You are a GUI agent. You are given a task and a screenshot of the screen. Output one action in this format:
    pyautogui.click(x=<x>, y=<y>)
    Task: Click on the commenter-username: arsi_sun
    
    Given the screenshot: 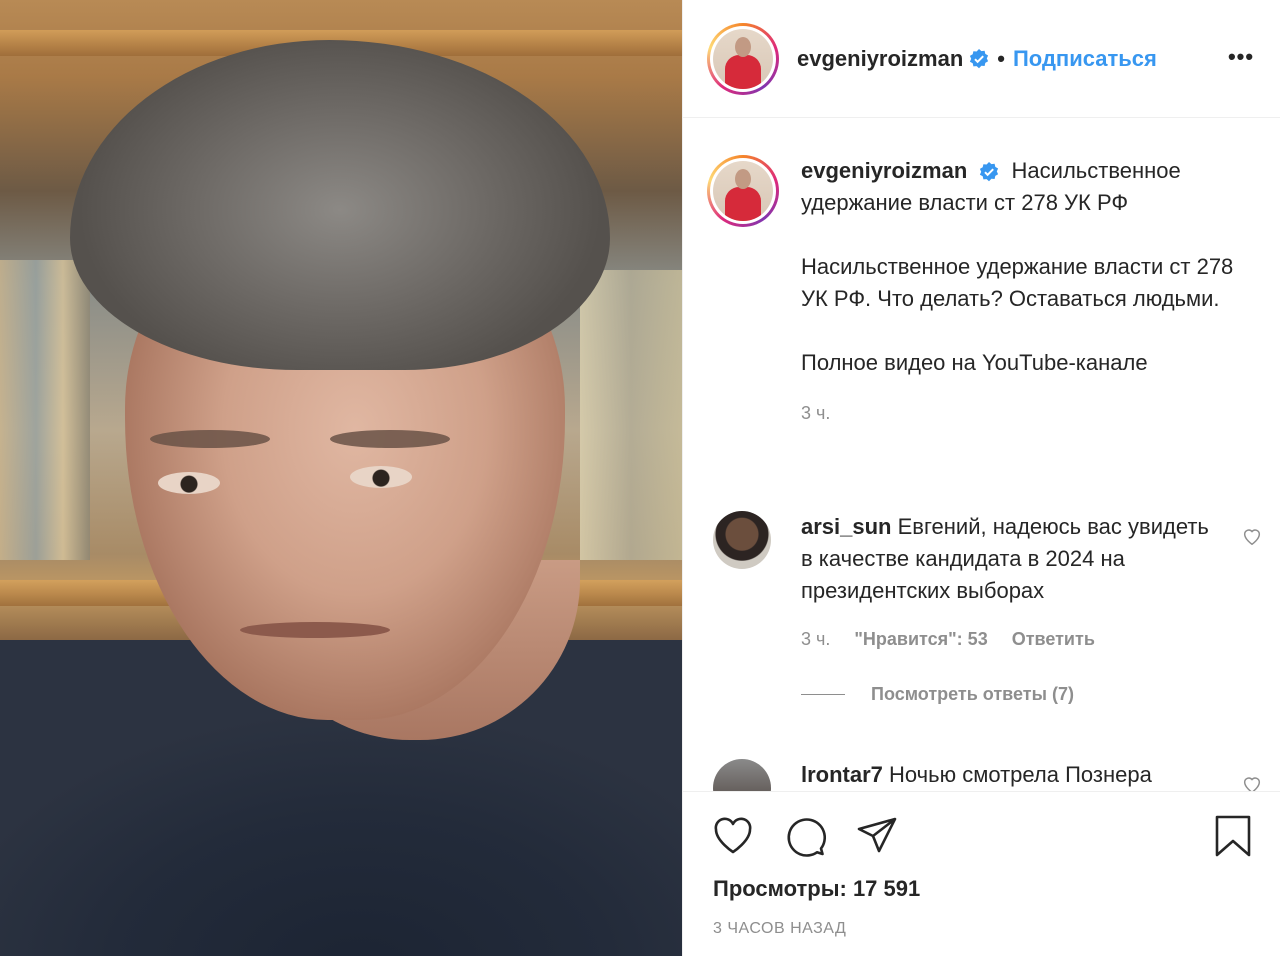 What is the action you would take?
    pyautogui.click(x=846, y=526)
    